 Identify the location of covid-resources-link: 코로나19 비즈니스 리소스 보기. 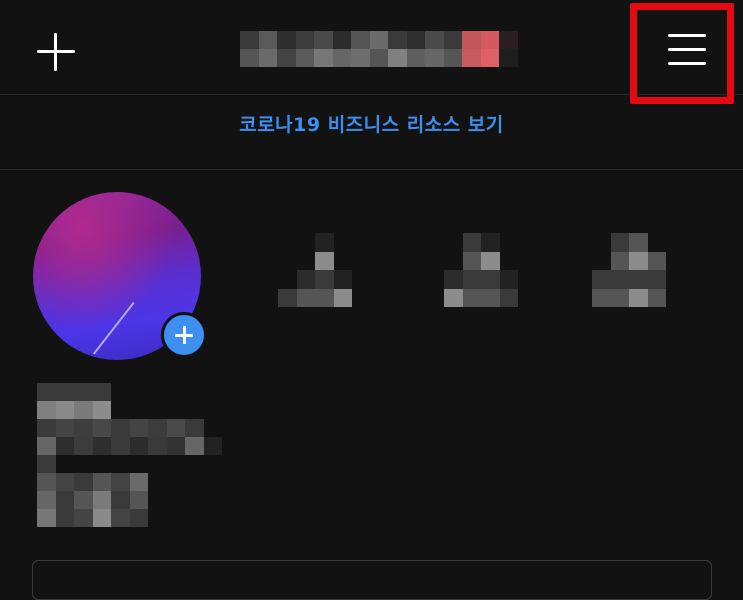
(371, 123).